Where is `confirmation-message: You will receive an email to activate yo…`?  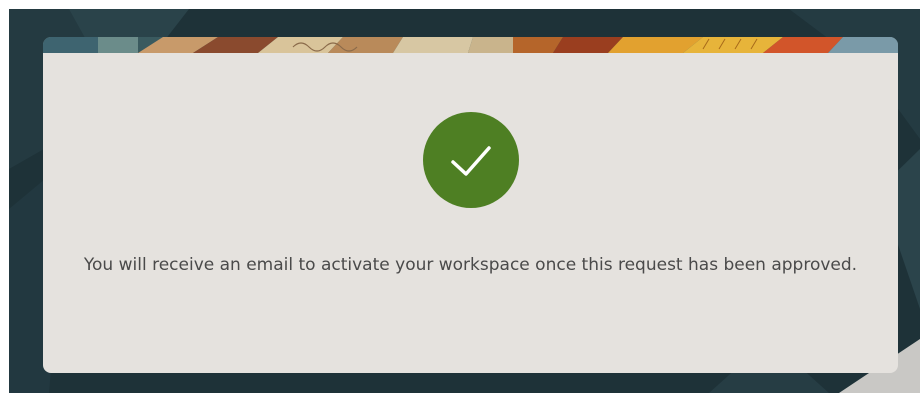 confirmation-message: You will receive an email to activate yo… is located at coordinates (470, 265).